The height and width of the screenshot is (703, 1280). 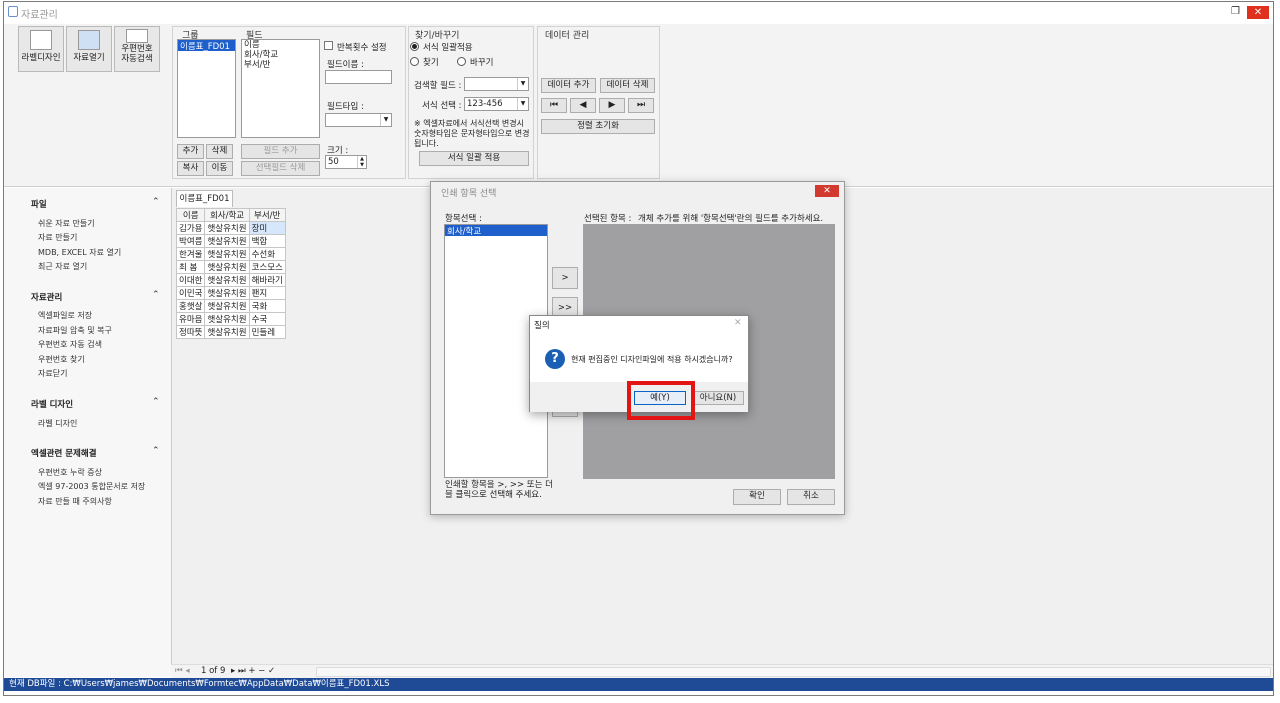 I want to click on sidebar-item: 쉬운 자료 만들기, so click(x=66, y=223).